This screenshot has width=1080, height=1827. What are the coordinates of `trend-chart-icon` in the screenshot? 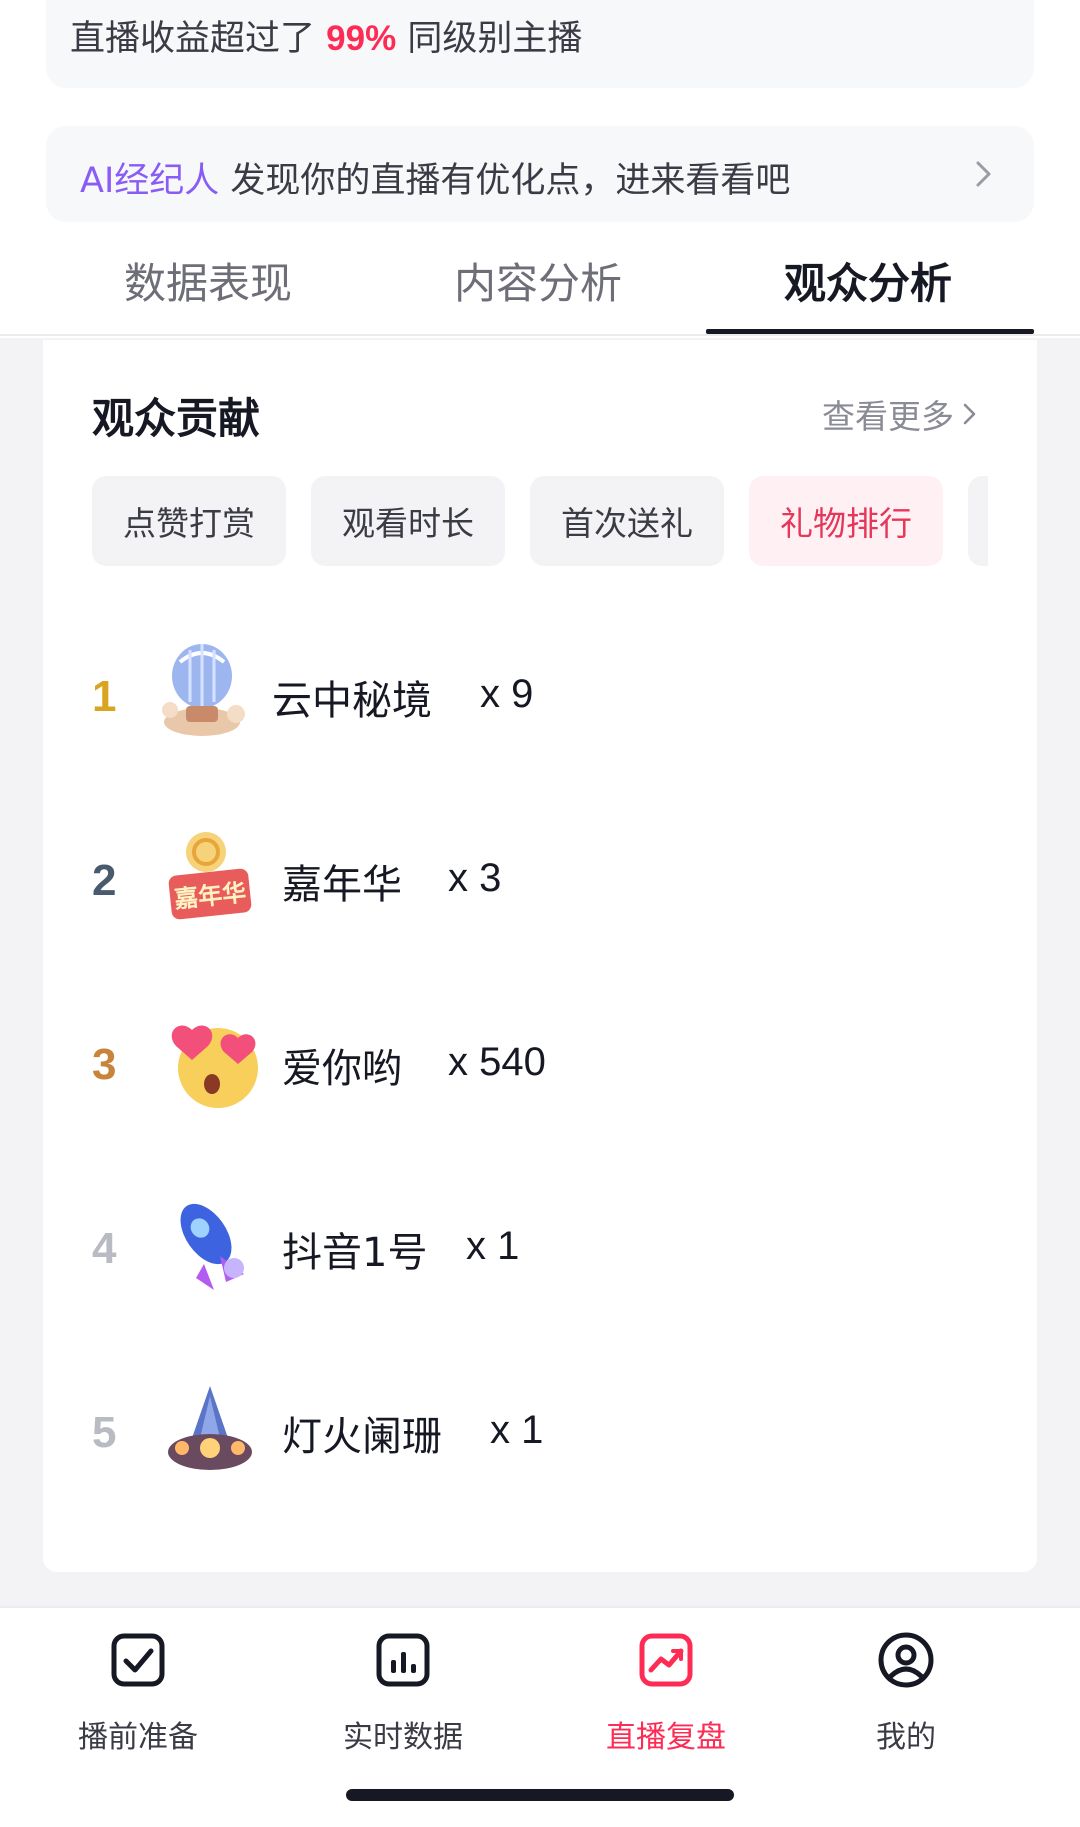 It's located at (666, 1660).